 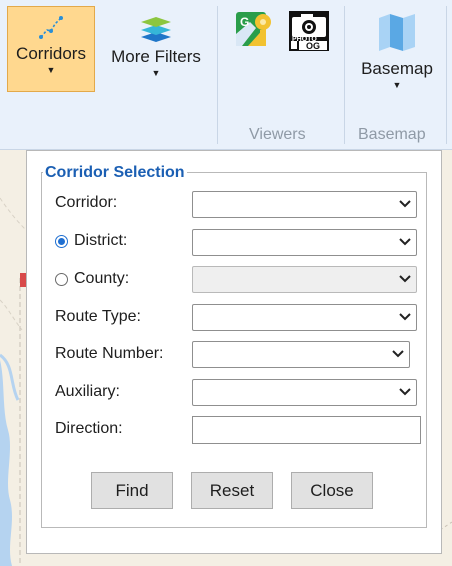 I want to click on viewers-group-label: Viewers, so click(x=277, y=134).